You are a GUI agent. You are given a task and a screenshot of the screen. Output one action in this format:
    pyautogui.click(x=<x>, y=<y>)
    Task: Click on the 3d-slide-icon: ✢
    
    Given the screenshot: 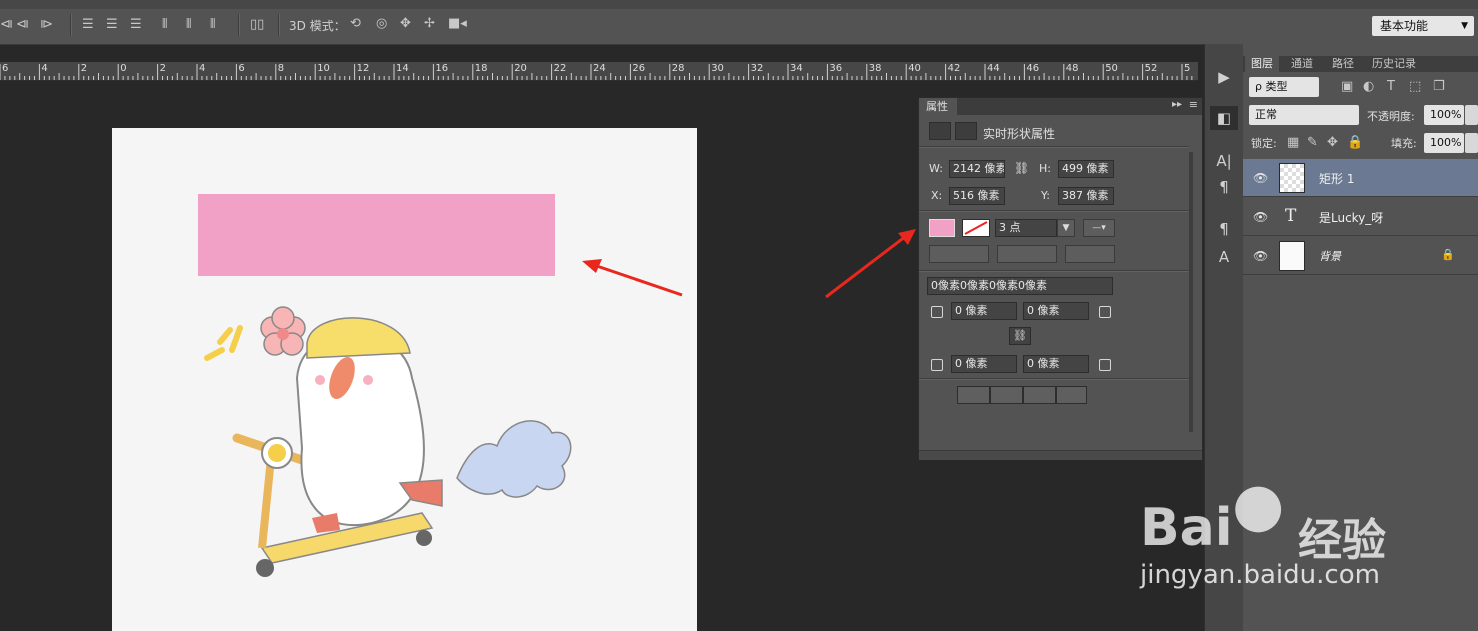 What is the action you would take?
    pyautogui.click(x=429, y=24)
    